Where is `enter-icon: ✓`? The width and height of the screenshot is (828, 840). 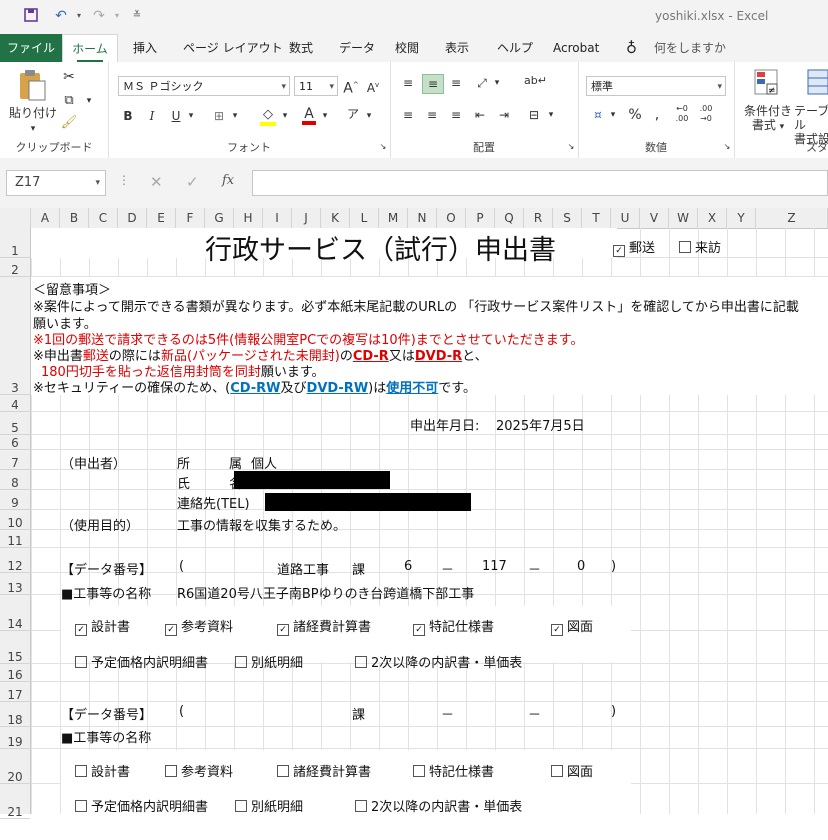
enter-icon: ✓ is located at coordinates (192, 182).